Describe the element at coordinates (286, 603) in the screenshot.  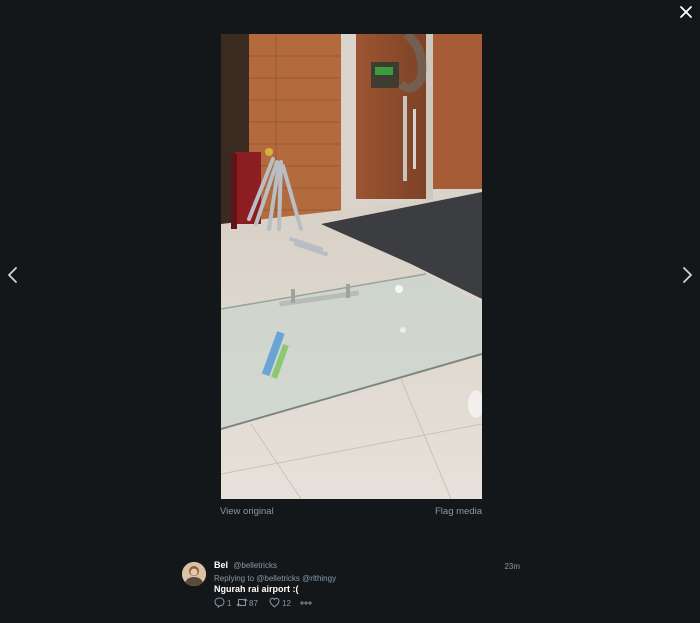
I see `like-count: 12` at that location.